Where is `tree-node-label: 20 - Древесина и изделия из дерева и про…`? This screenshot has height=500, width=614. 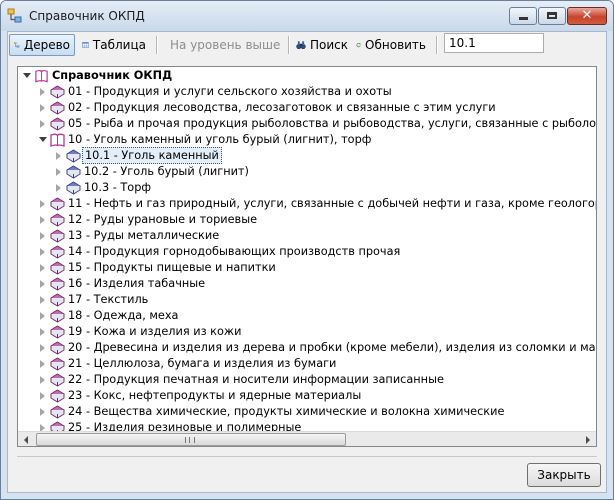 tree-node-label: 20 - Древесина и изделия из дерева и про… is located at coordinates (332, 347).